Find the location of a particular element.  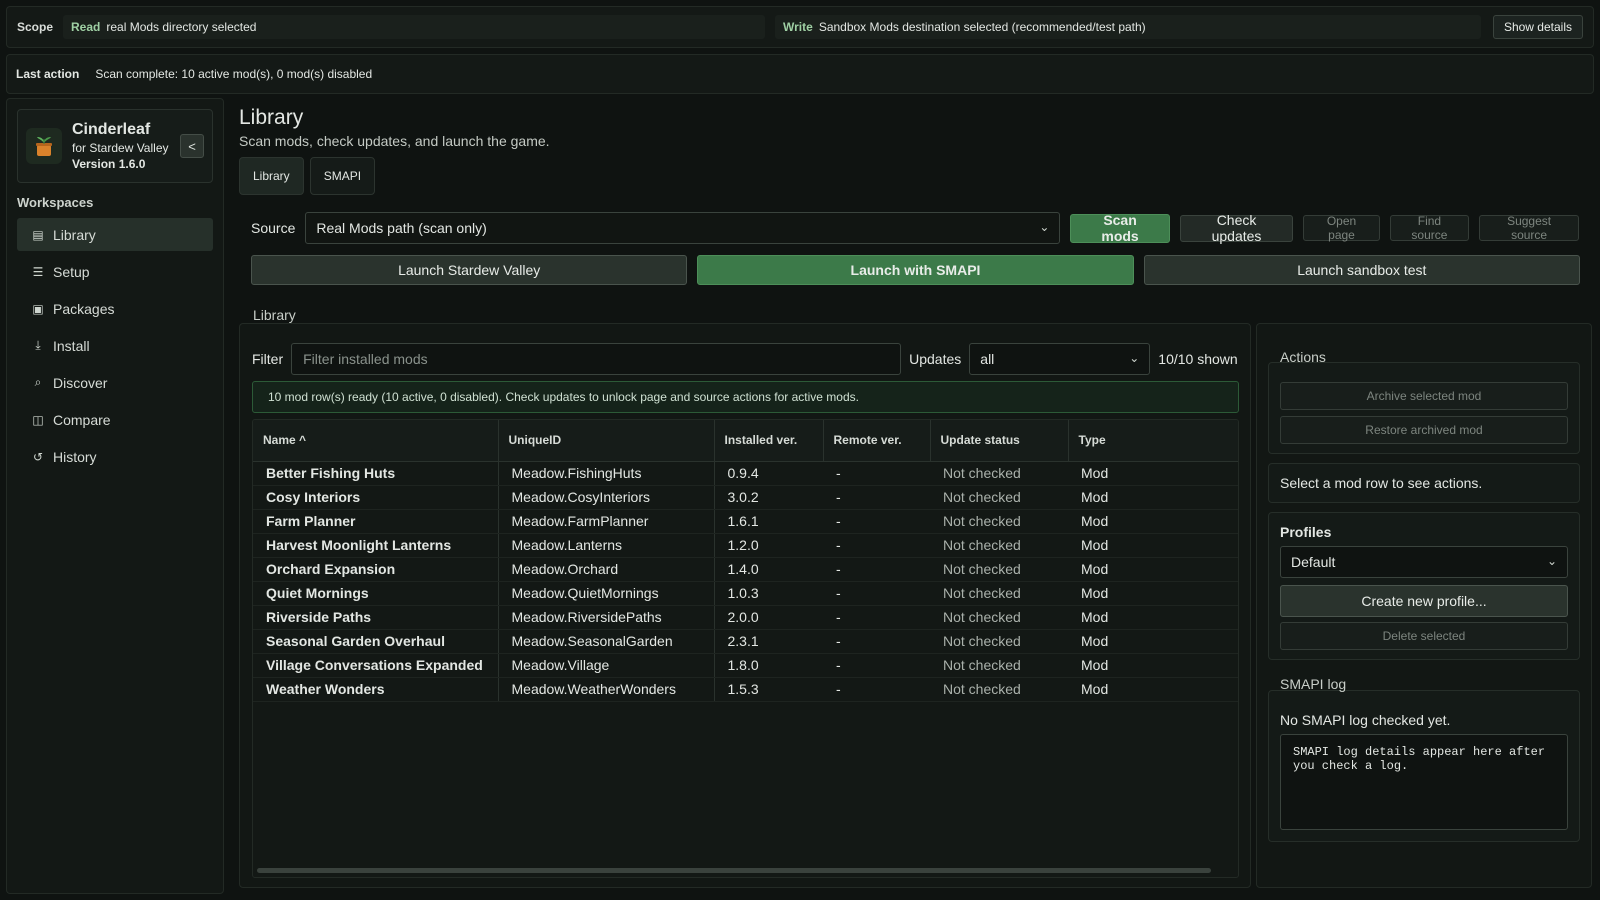

actions-hint: Select a mod row to see actions. is located at coordinates (1381, 483).